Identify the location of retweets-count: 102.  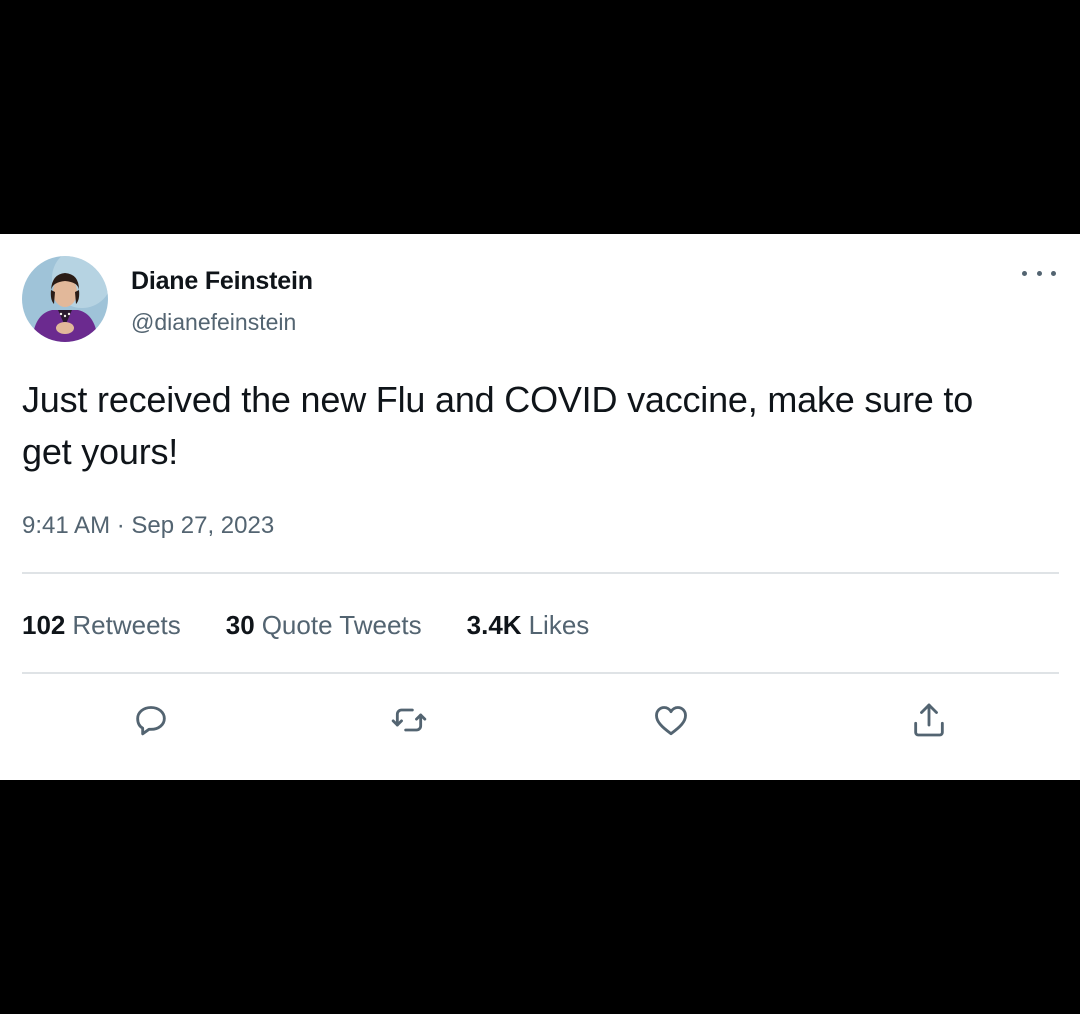
(44, 625).